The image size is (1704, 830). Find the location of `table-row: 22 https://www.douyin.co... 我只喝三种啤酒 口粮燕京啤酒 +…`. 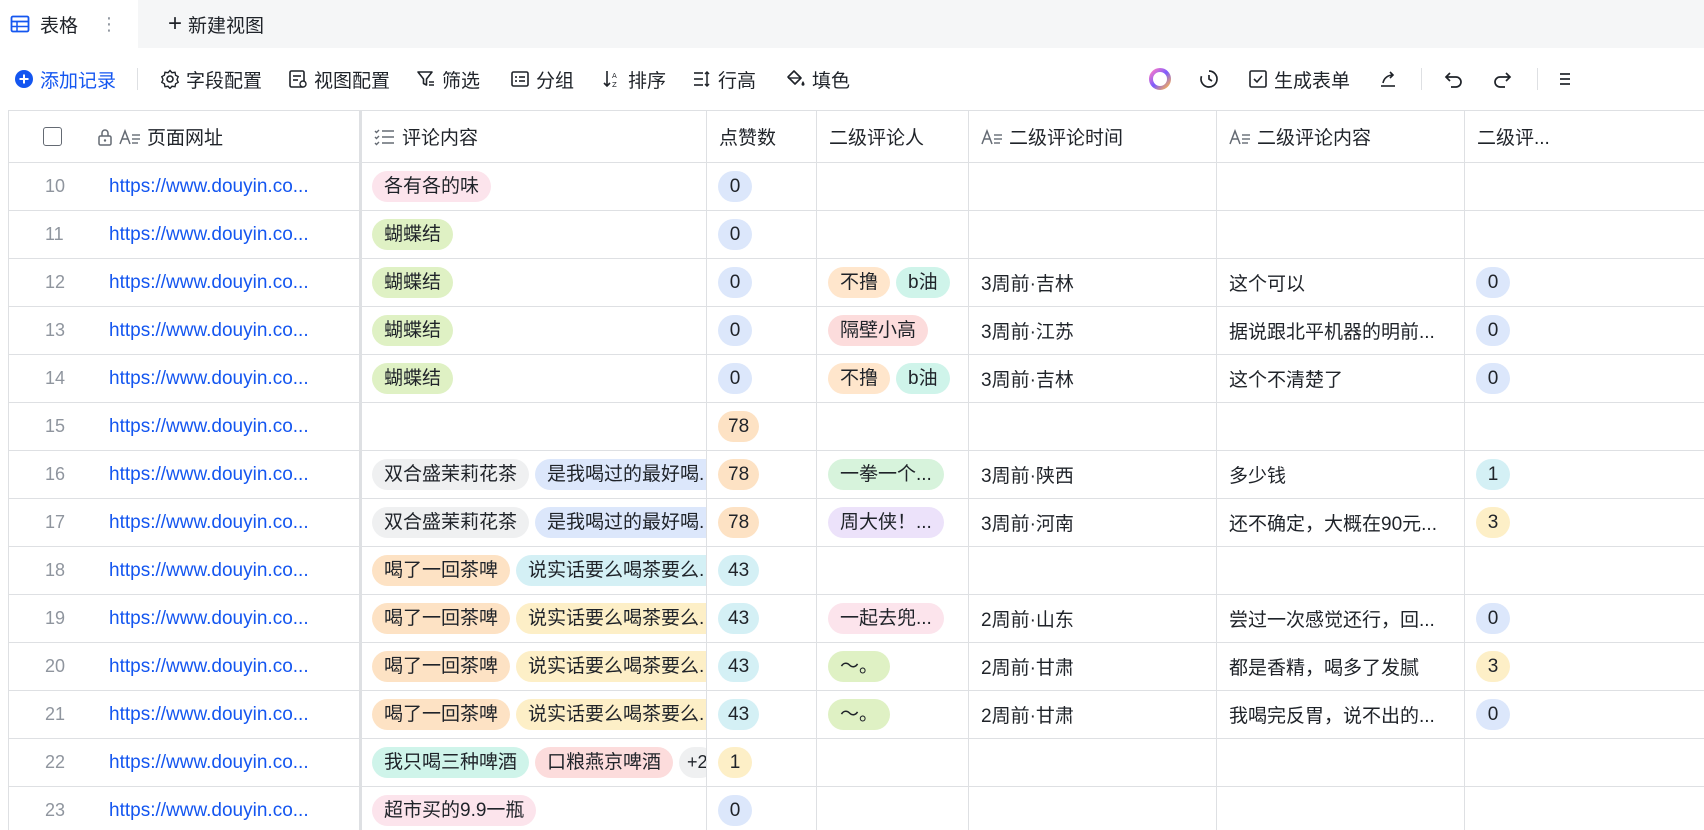

table-row: 22 https://www.douyin.co... 我只喝三种啤酒 口粮燕京啤酒 +… is located at coordinates (856, 763).